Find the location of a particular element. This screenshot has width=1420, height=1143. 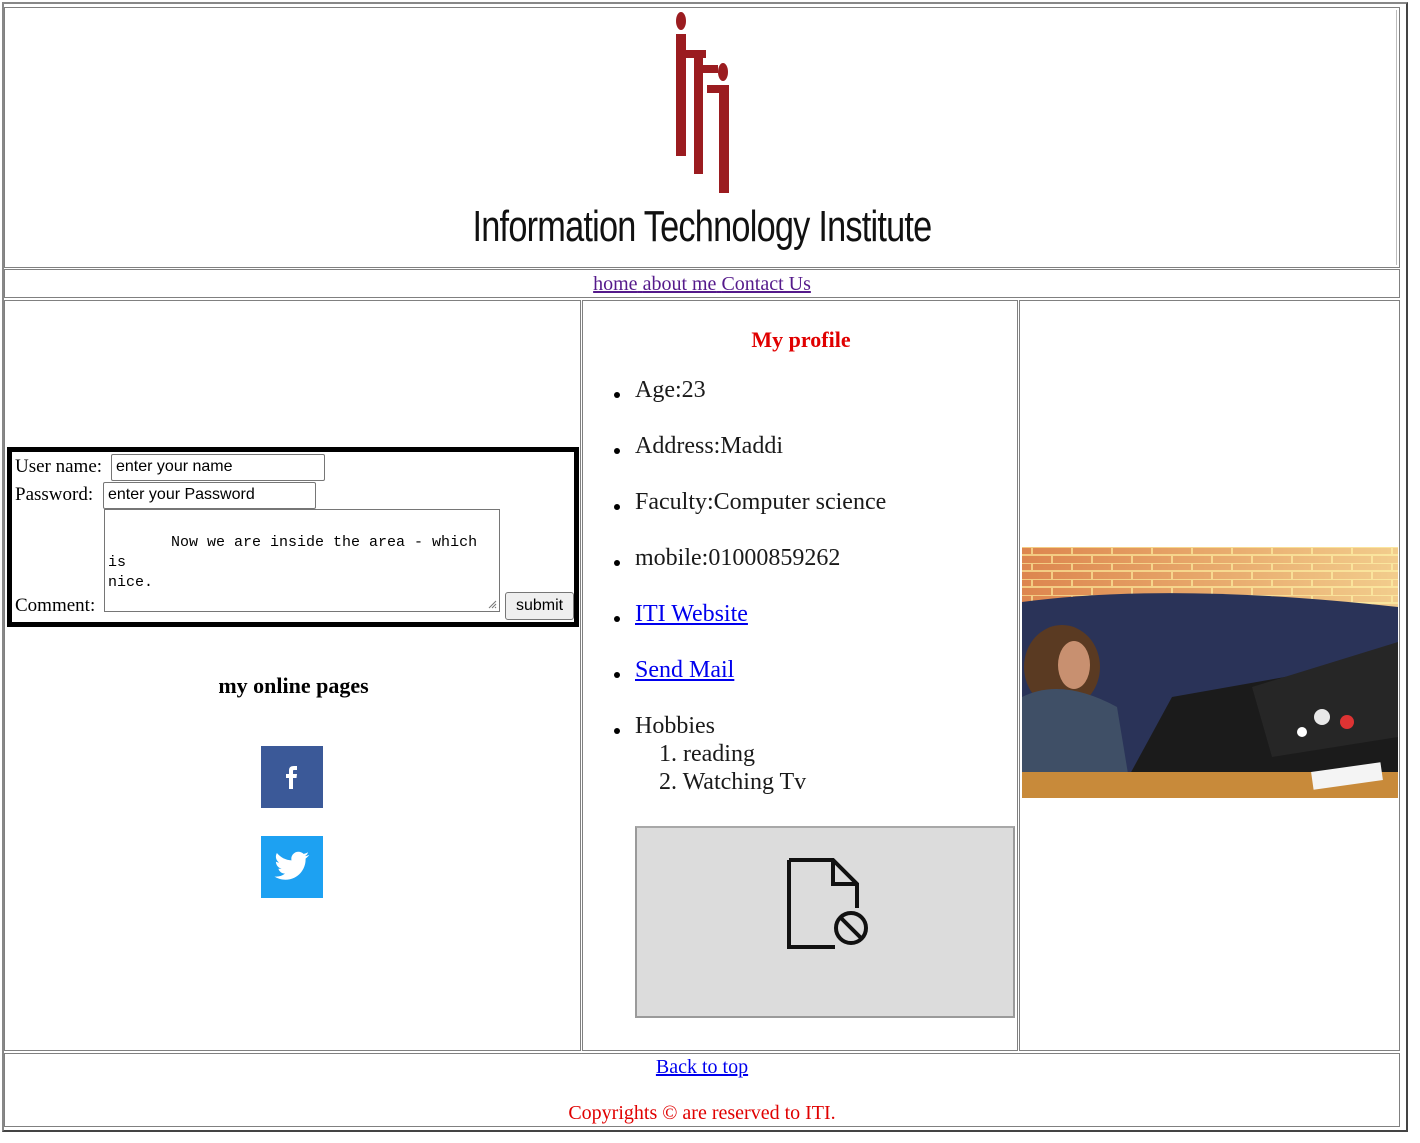

copyright-text: Copyrights © are reserved to ITI. is located at coordinates (702, 1113).